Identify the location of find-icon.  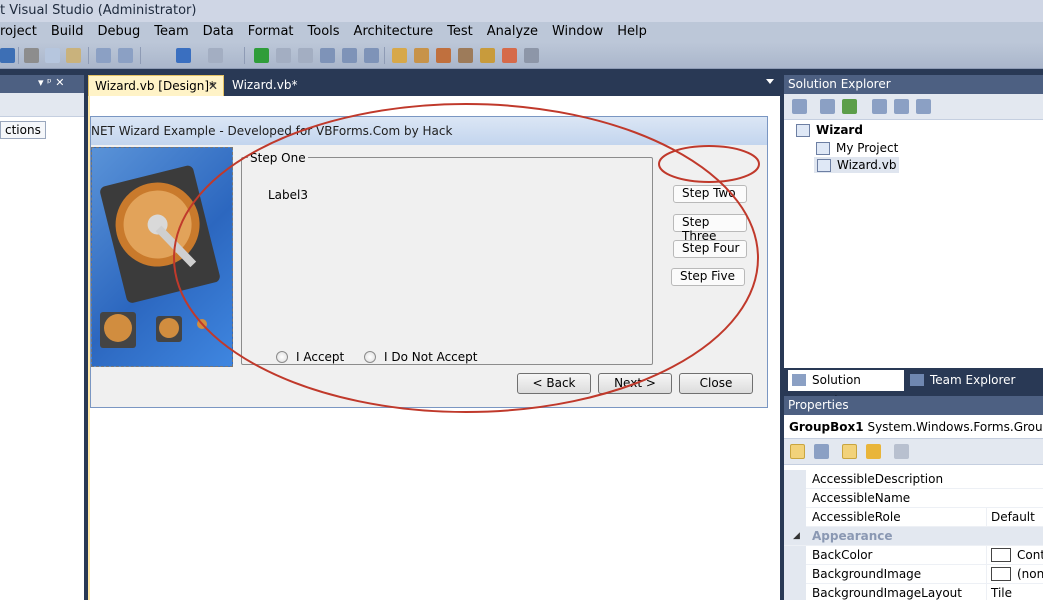
(399, 55).